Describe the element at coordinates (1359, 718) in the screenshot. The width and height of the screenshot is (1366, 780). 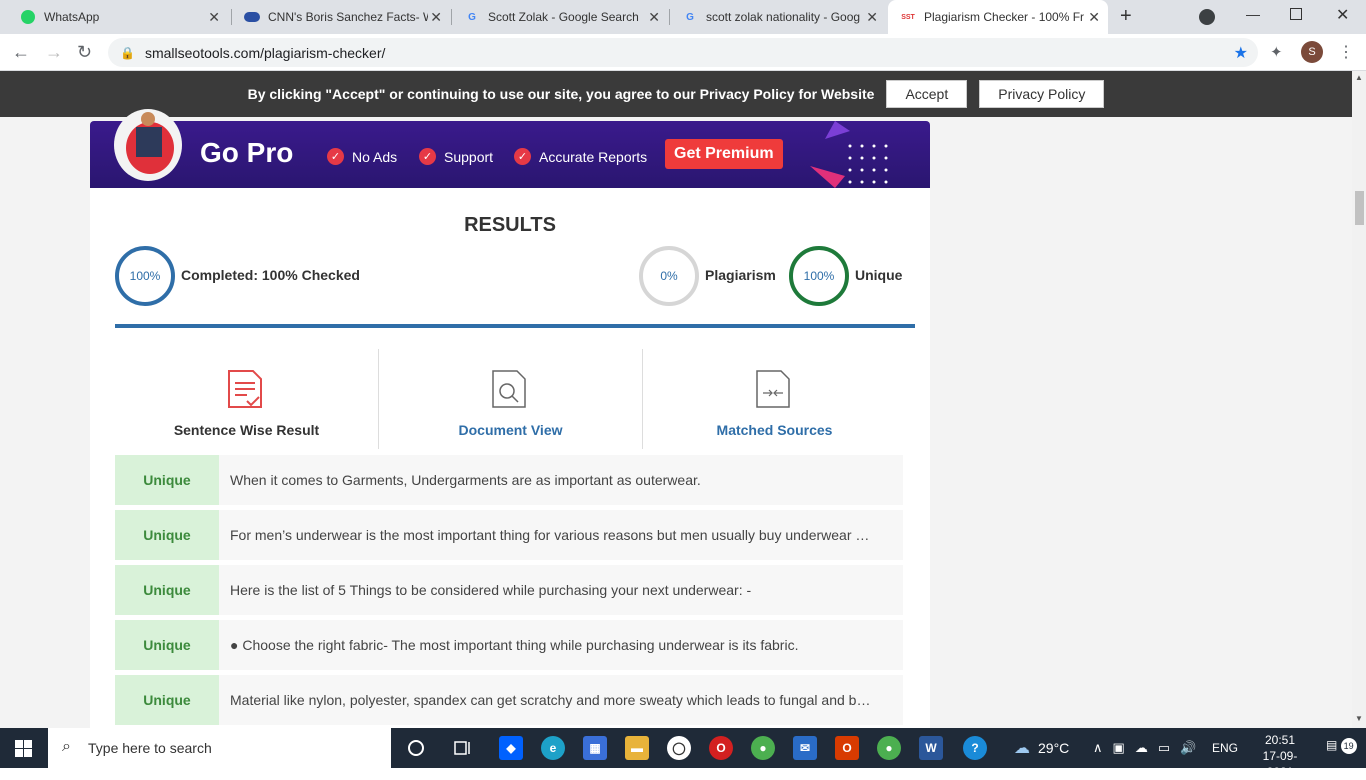
I see `scroll-down-icon: ▼` at that location.